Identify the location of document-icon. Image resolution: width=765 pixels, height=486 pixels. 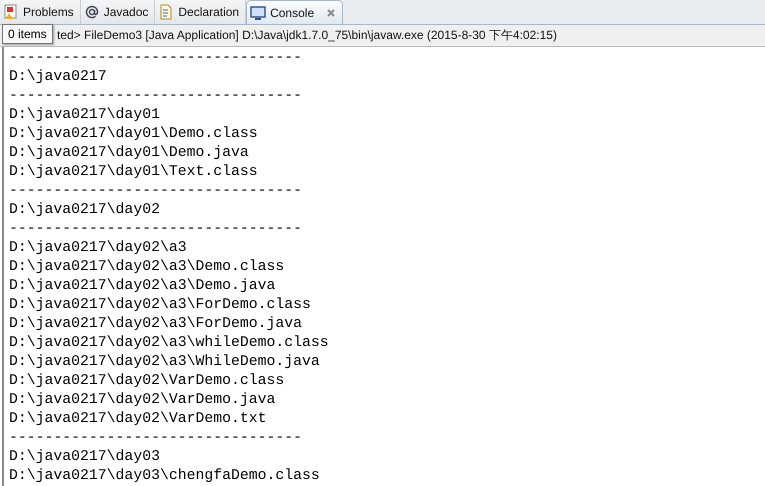
(166, 12).